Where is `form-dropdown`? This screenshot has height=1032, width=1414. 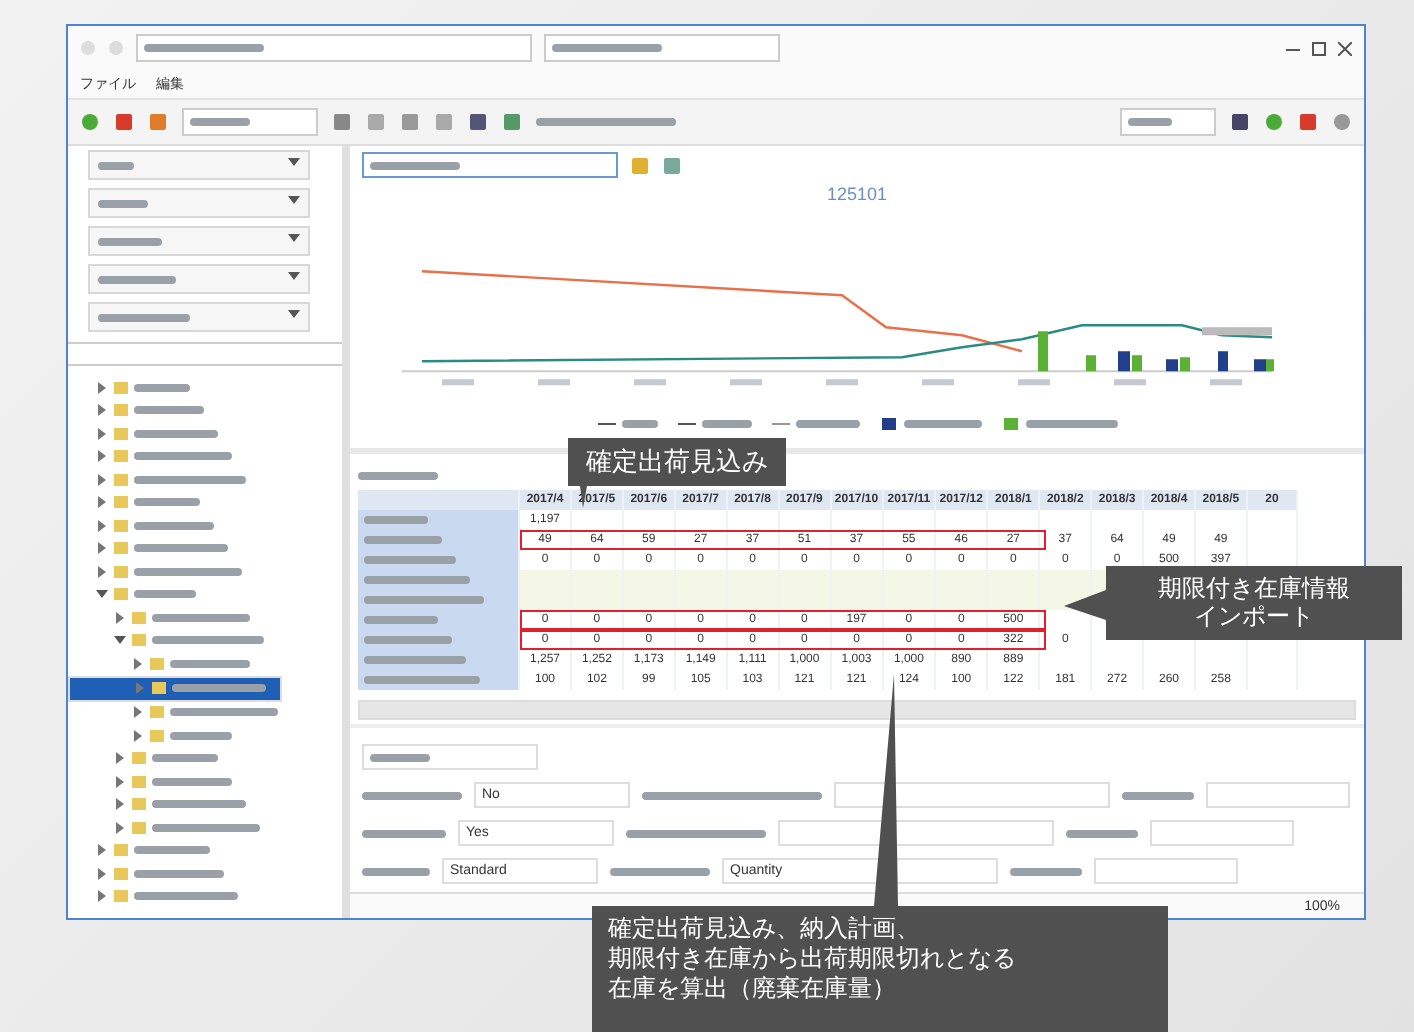
form-dropdown is located at coordinates (450, 757).